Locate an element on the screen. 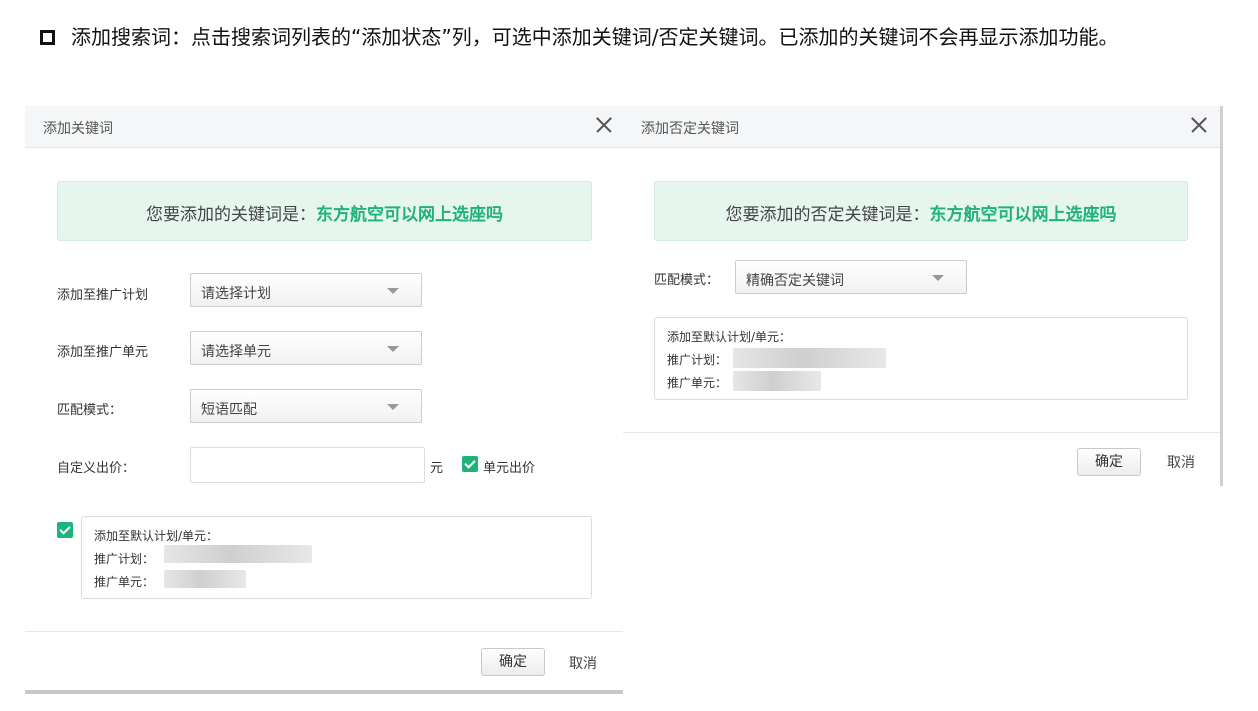  negative-keyword-banner: 您要添加的否定关键词是：东方航空可以网上选座吗 is located at coordinates (921, 211).